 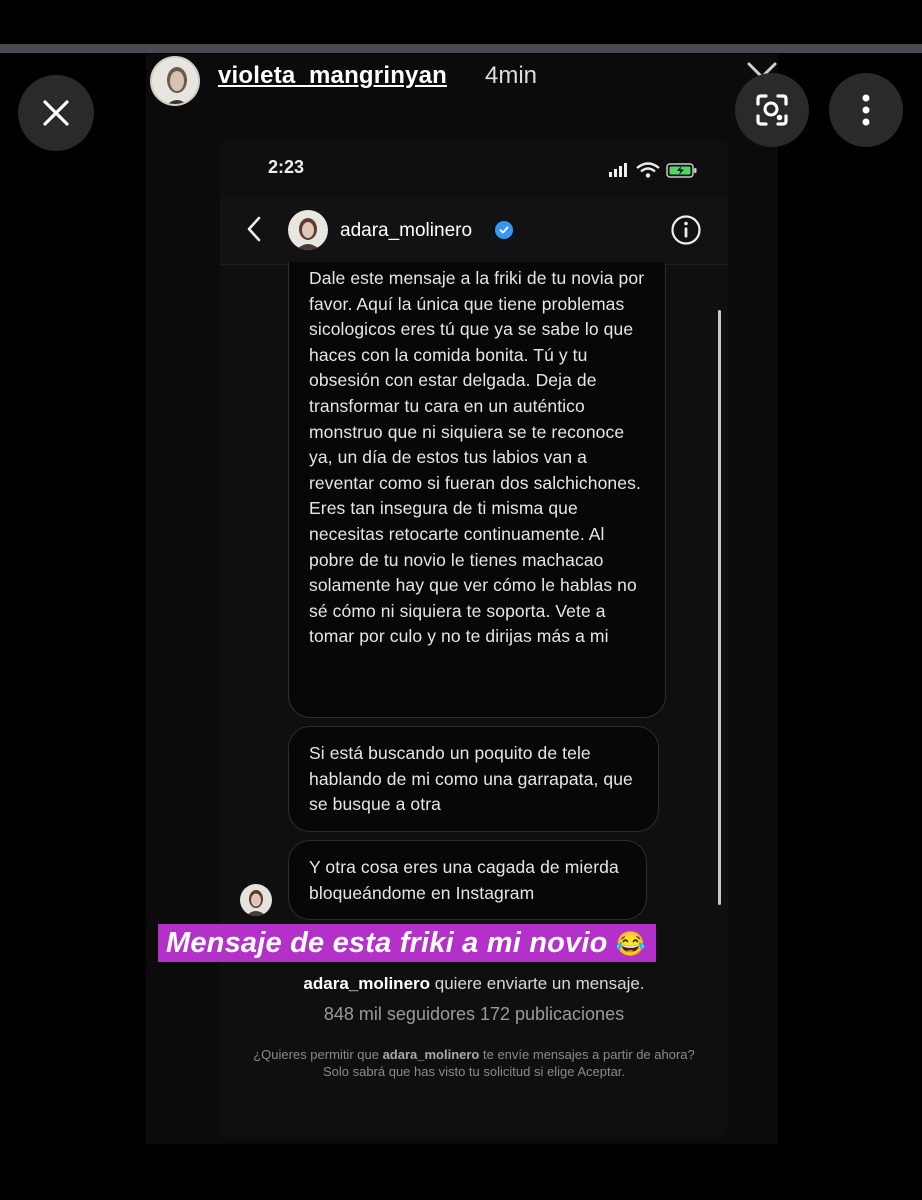 I want to click on story-username: violeta_mangrinyan, so click(x=332, y=76).